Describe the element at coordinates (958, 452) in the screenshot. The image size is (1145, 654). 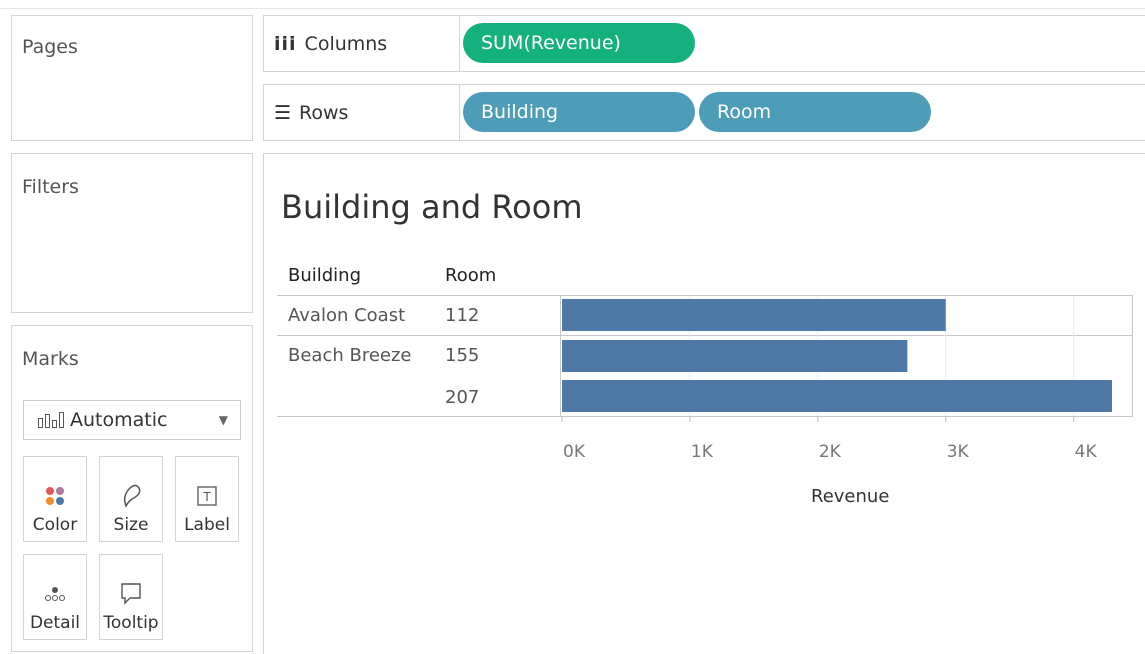
I see `x-axis-tick-label: 3K` at that location.